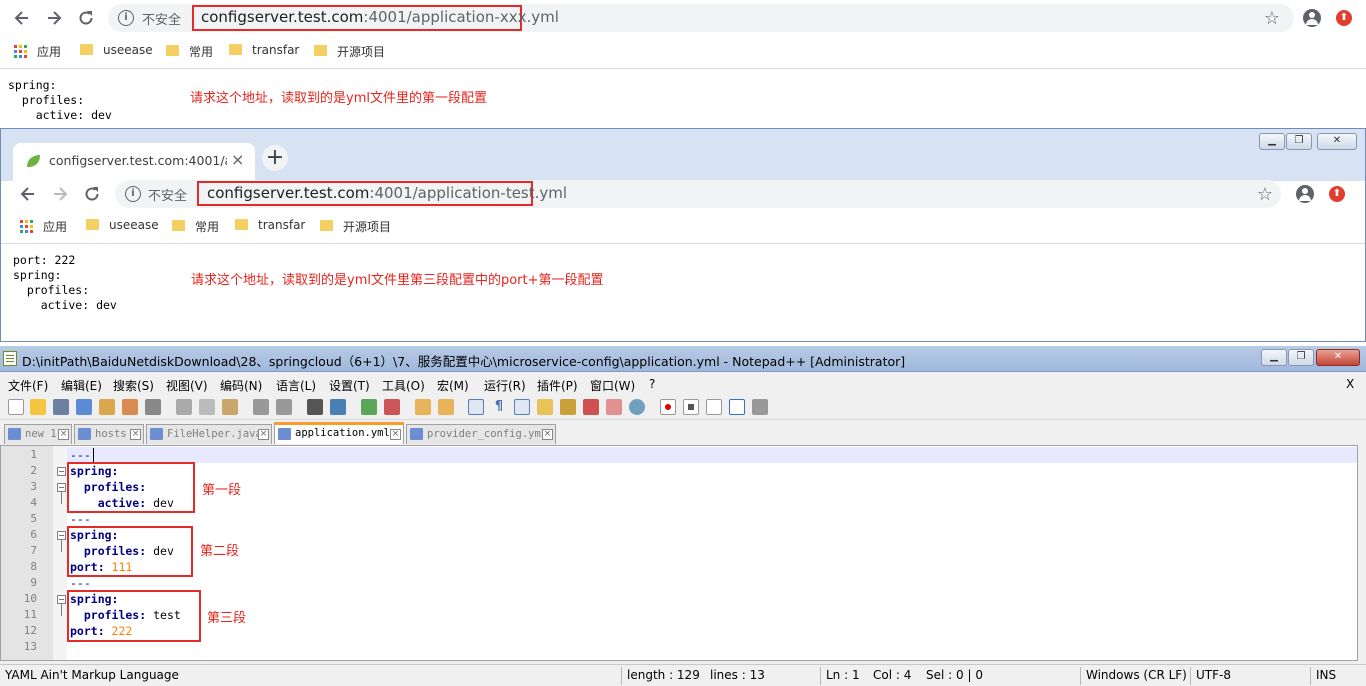  Describe the element at coordinates (38, 434) in the screenshot. I see `tab-new1: new 1 ×` at that location.